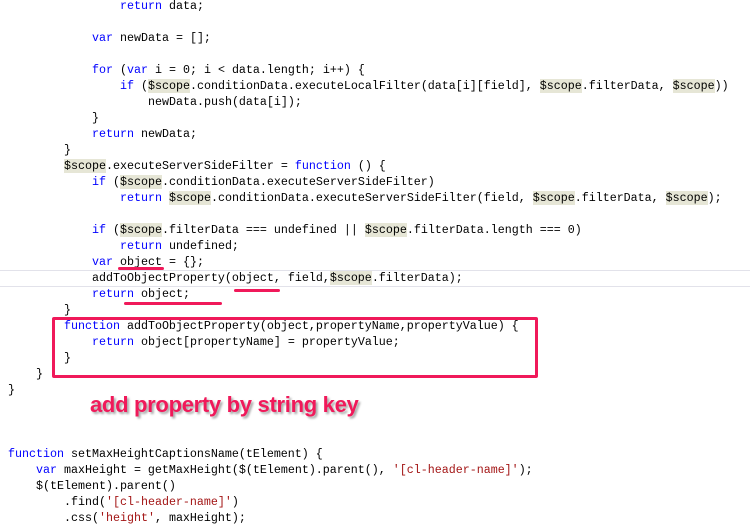 The image size is (750, 526). I want to click on code-line: .find('[cl-header-name]'), so click(151, 502).